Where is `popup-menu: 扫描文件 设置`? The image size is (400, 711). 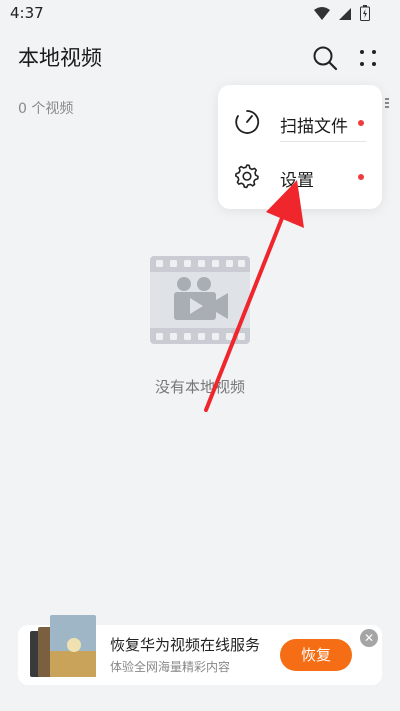 popup-menu: 扫描文件 设置 is located at coordinates (300, 147).